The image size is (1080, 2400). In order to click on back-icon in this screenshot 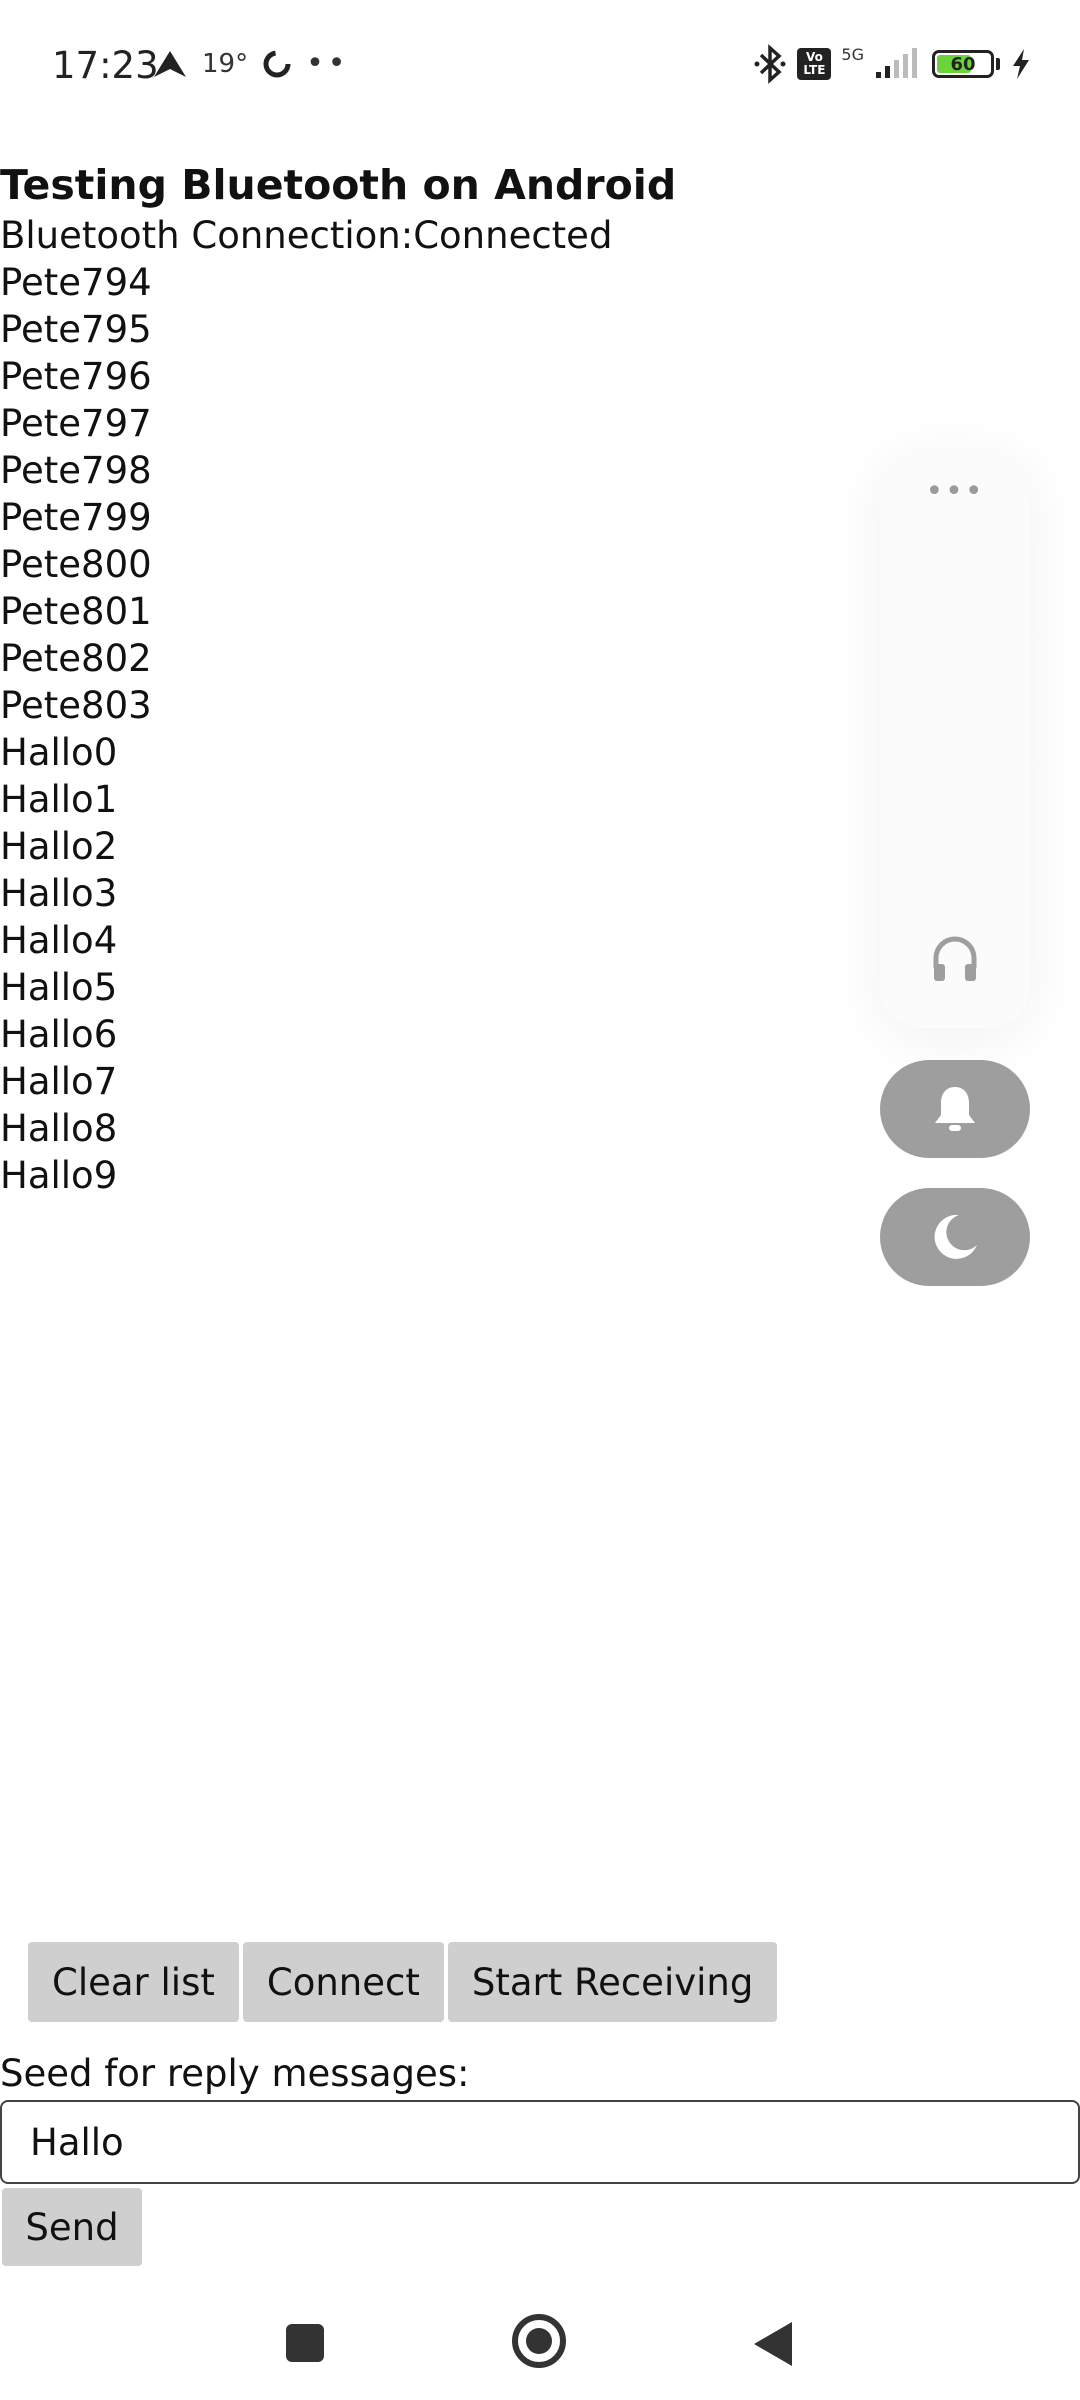, I will do `click(773, 2344)`.